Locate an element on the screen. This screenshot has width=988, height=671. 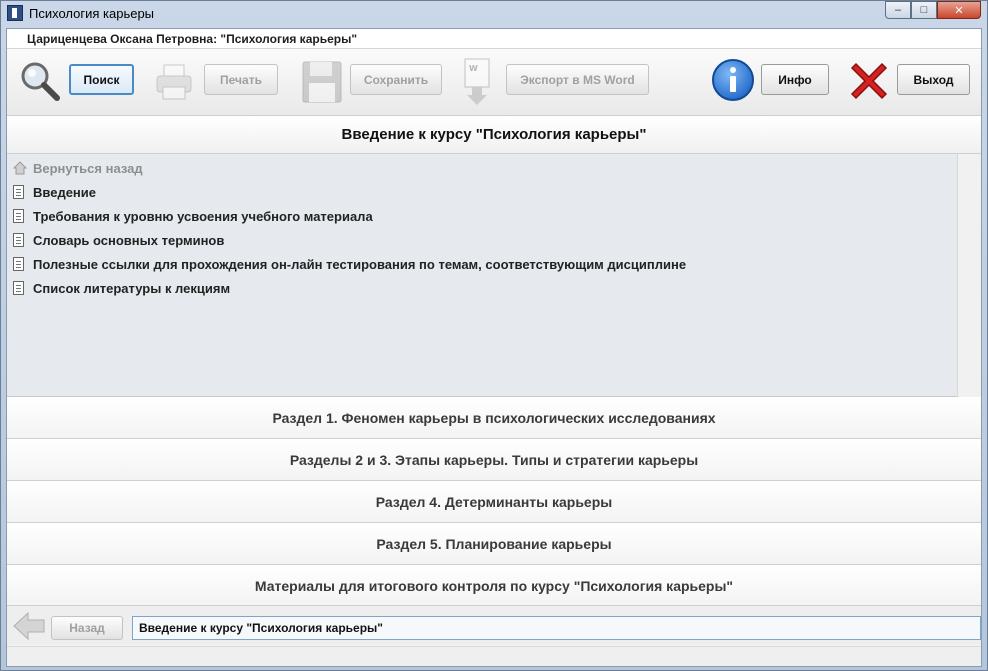
back-arrow-icon is located at coordinates (29, 626).